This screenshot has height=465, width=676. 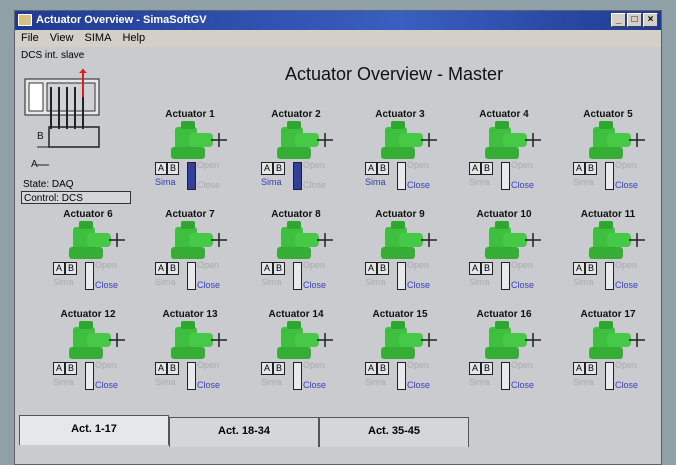 What do you see at coordinates (608, 314) in the screenshot?
I see `actuator-name: Actuator 17` at bounding box center [608, 314].